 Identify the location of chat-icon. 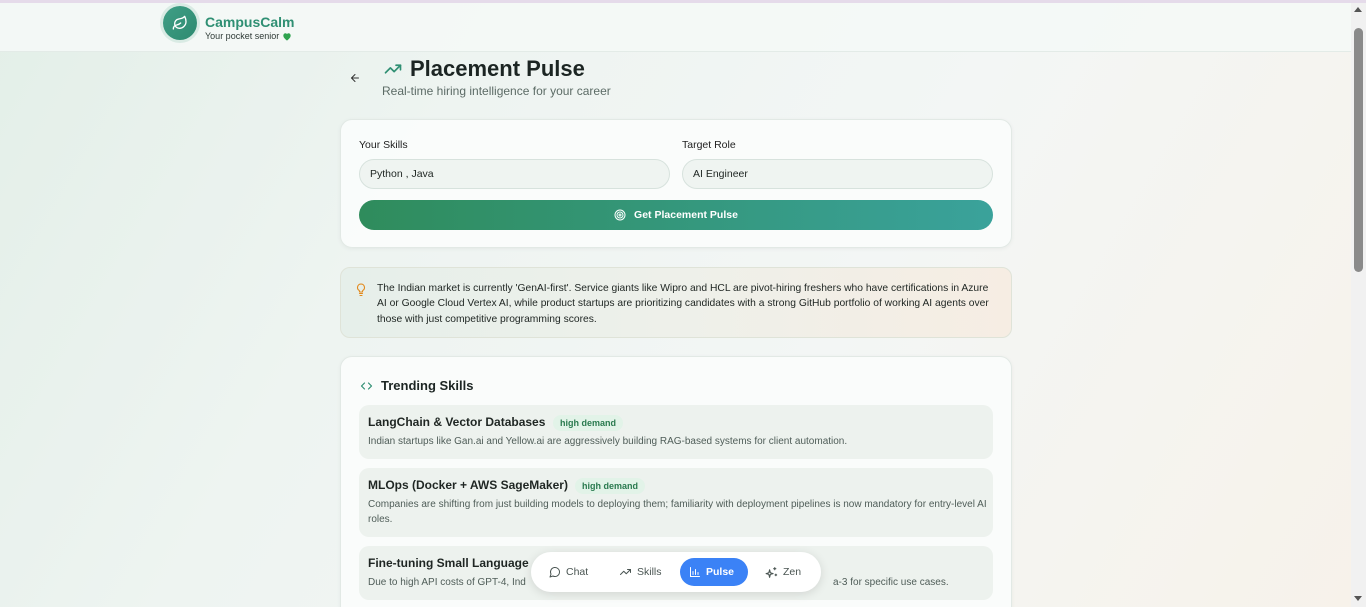
(554, 572).